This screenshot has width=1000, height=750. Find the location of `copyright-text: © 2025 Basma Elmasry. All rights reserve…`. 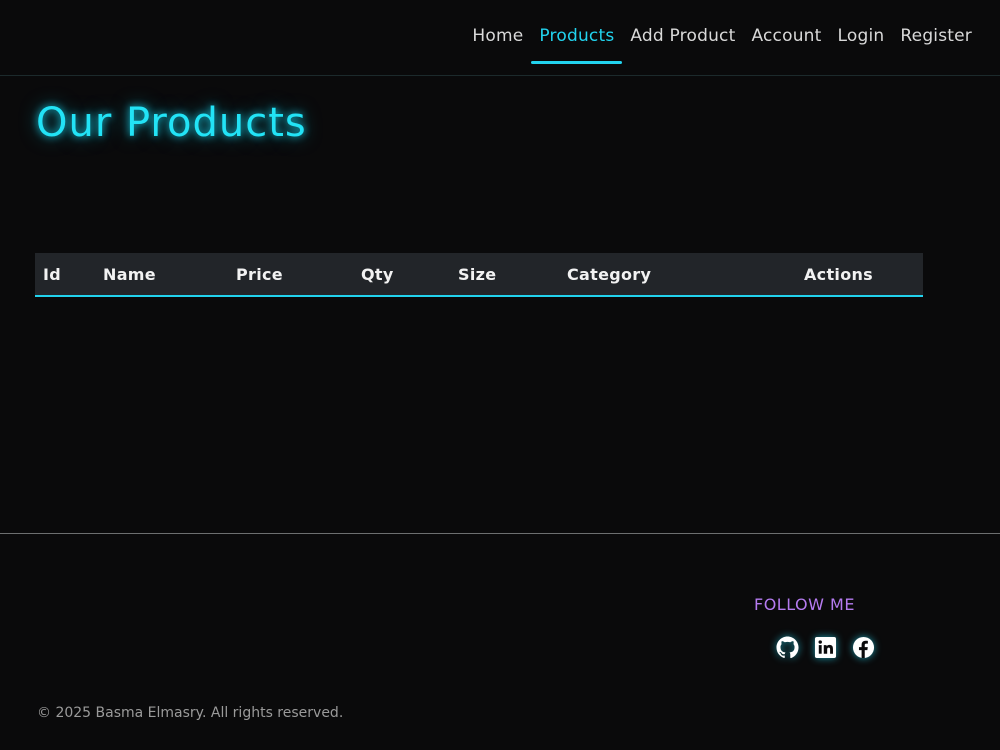

copyright-text: © 2025 Basma Elmasry. All rights reserve… is located at coordinates (190, 713).